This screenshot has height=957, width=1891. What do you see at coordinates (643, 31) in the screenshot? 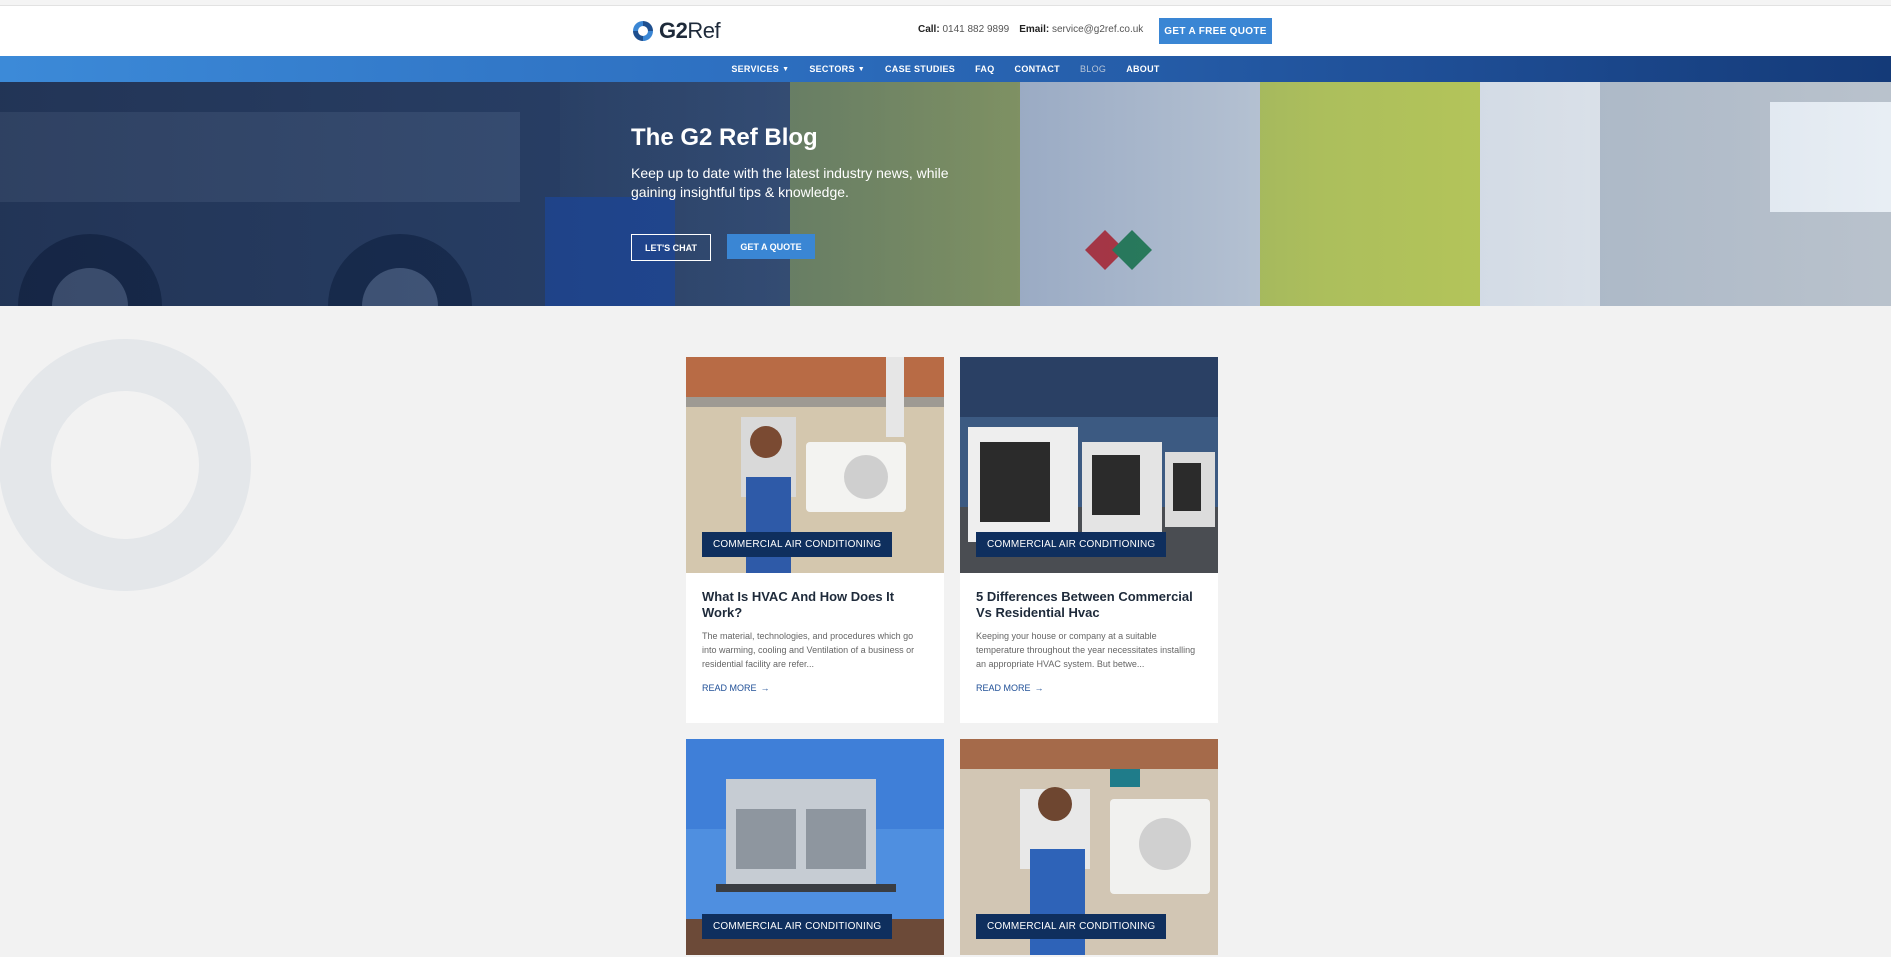
I see `logo-icon` at bounding box center [643, 31].